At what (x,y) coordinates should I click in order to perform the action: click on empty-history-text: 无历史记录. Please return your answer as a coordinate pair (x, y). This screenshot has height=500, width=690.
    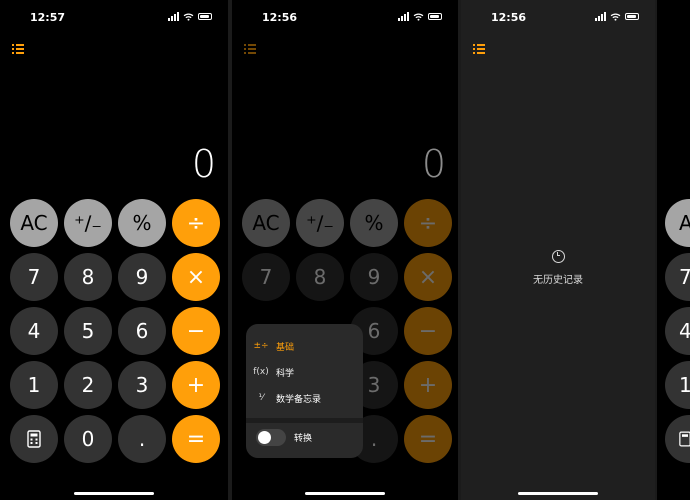
    Looking at the image, I should click on (558, 280).